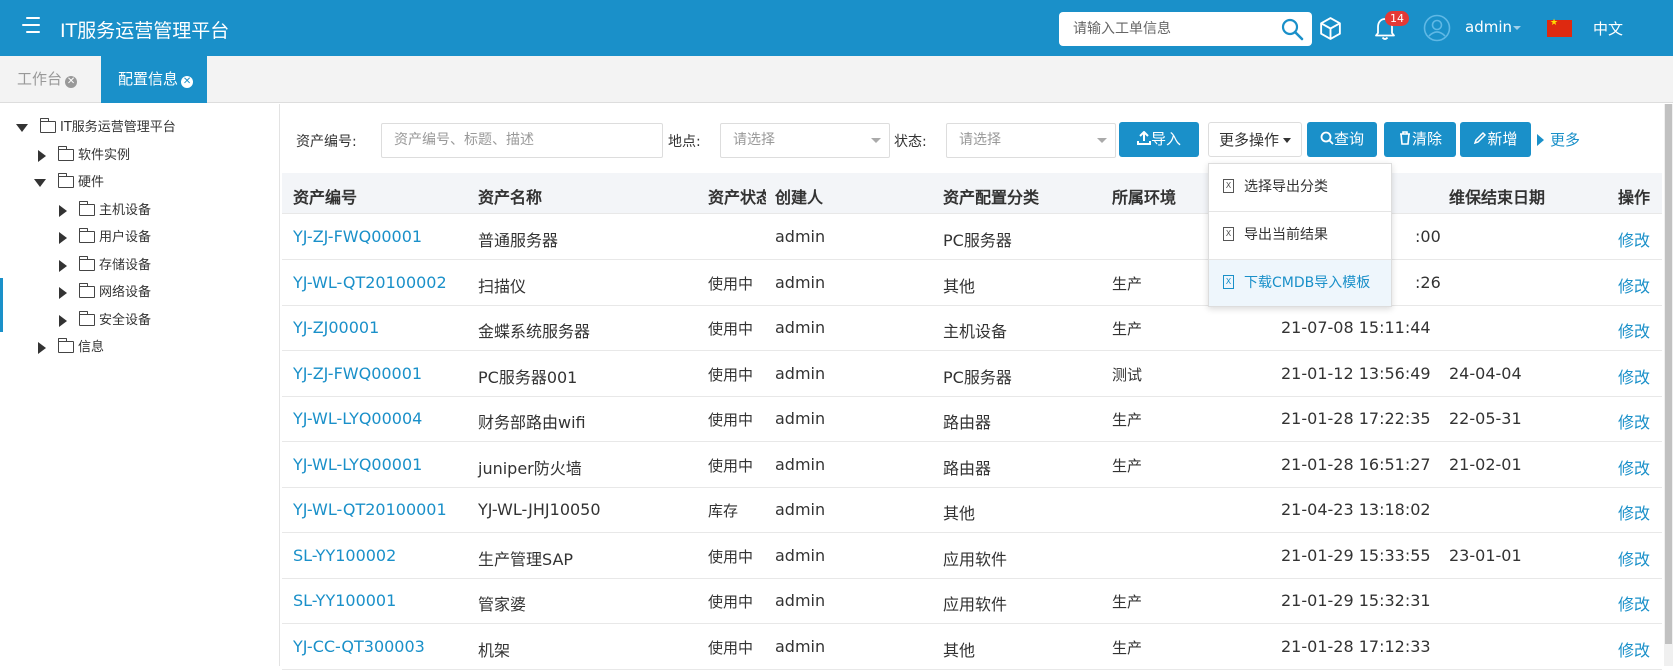 This screenshot has height=670, width=1673. What do you see at coordinates (370, 282) in the screenshot?
I see `asset-no-link: YJ-WL-QT20100002` at bounding box center [370, 282].